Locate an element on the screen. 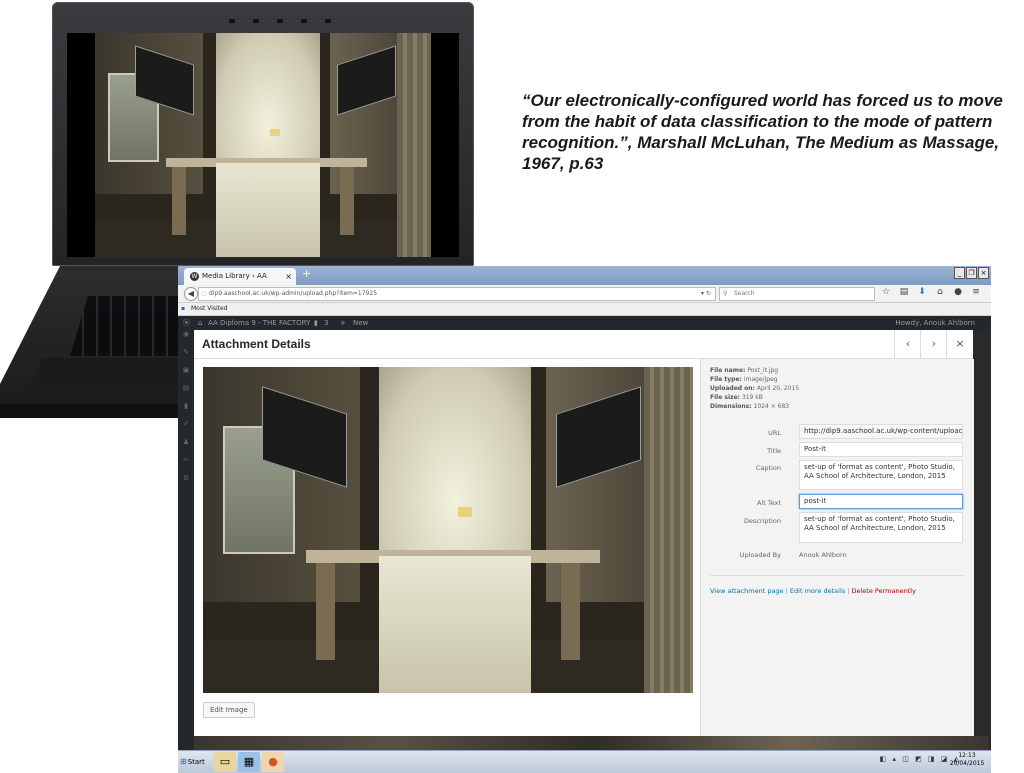 The width and height of the screenshot is (1024, 773). close-modal-button: × is located at coordinates (959, 344).